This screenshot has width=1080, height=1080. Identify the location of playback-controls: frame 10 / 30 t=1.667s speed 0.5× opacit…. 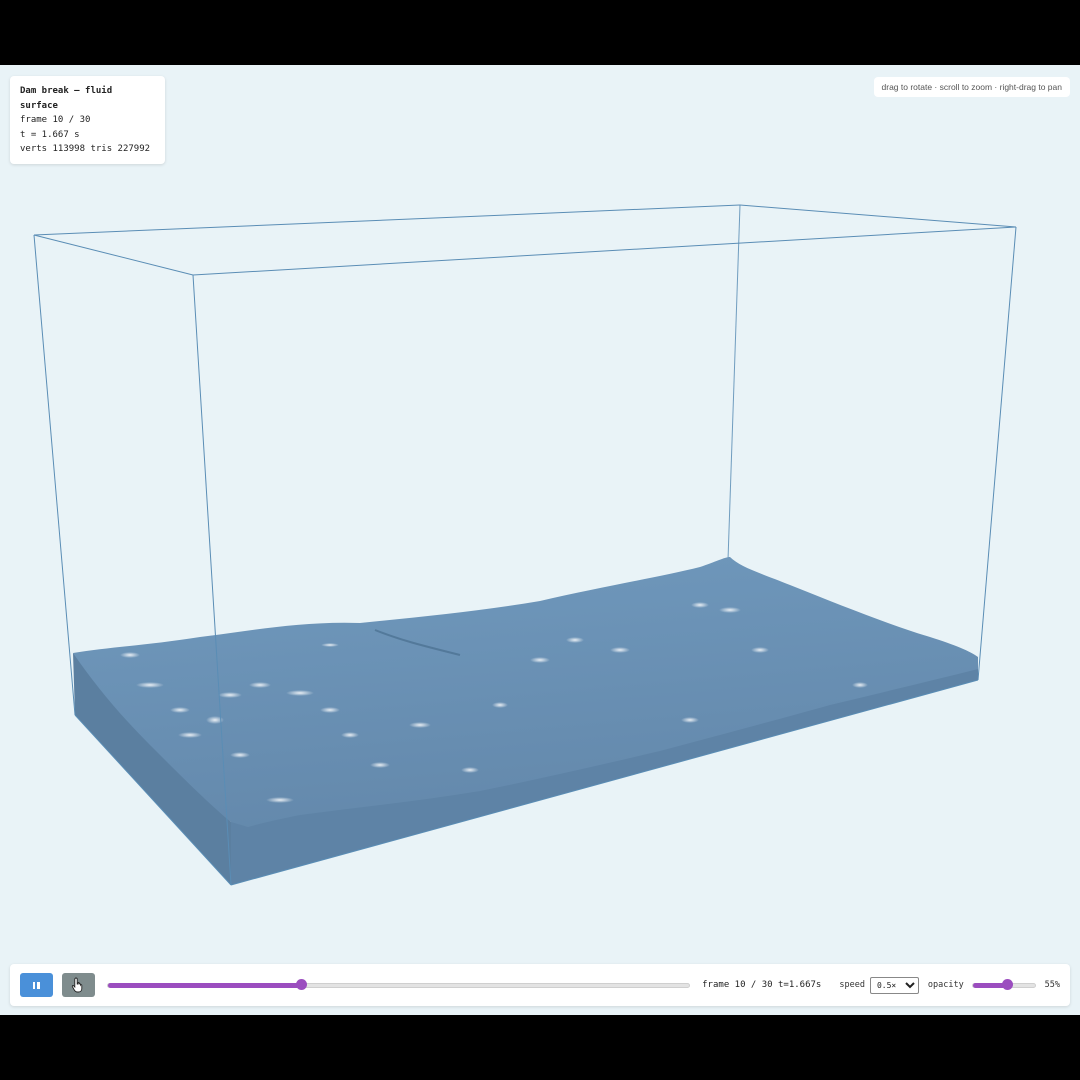
(540, 985).